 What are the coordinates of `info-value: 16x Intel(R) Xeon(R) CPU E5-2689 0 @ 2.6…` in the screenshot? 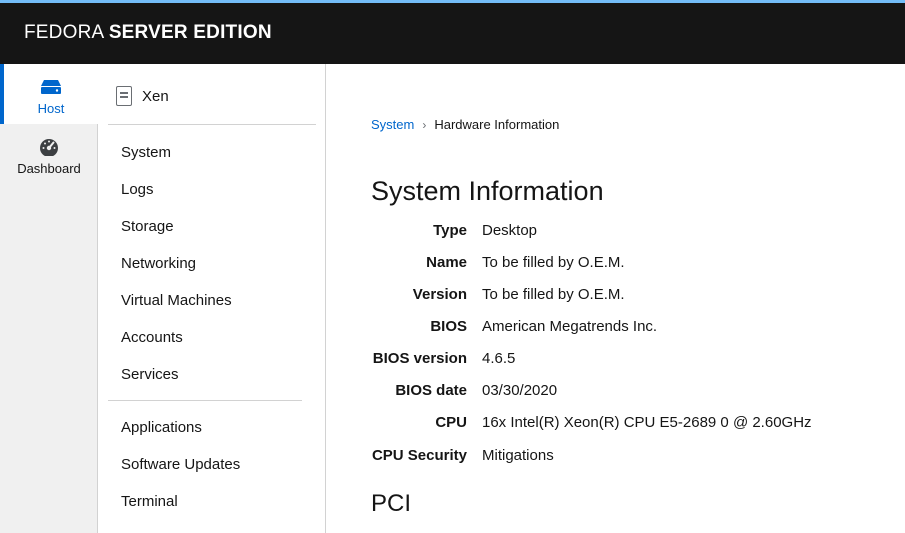 It's located at (647, 422).